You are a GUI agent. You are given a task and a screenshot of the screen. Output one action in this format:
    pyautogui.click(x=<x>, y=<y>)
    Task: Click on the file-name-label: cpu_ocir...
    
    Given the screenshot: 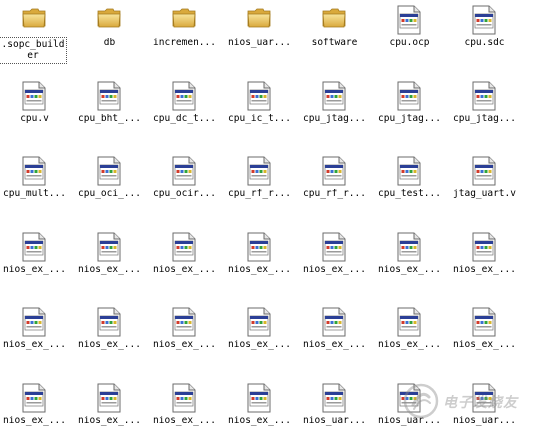 What is the action you would take?
    pyautogui.click(x=184, y=194)
    